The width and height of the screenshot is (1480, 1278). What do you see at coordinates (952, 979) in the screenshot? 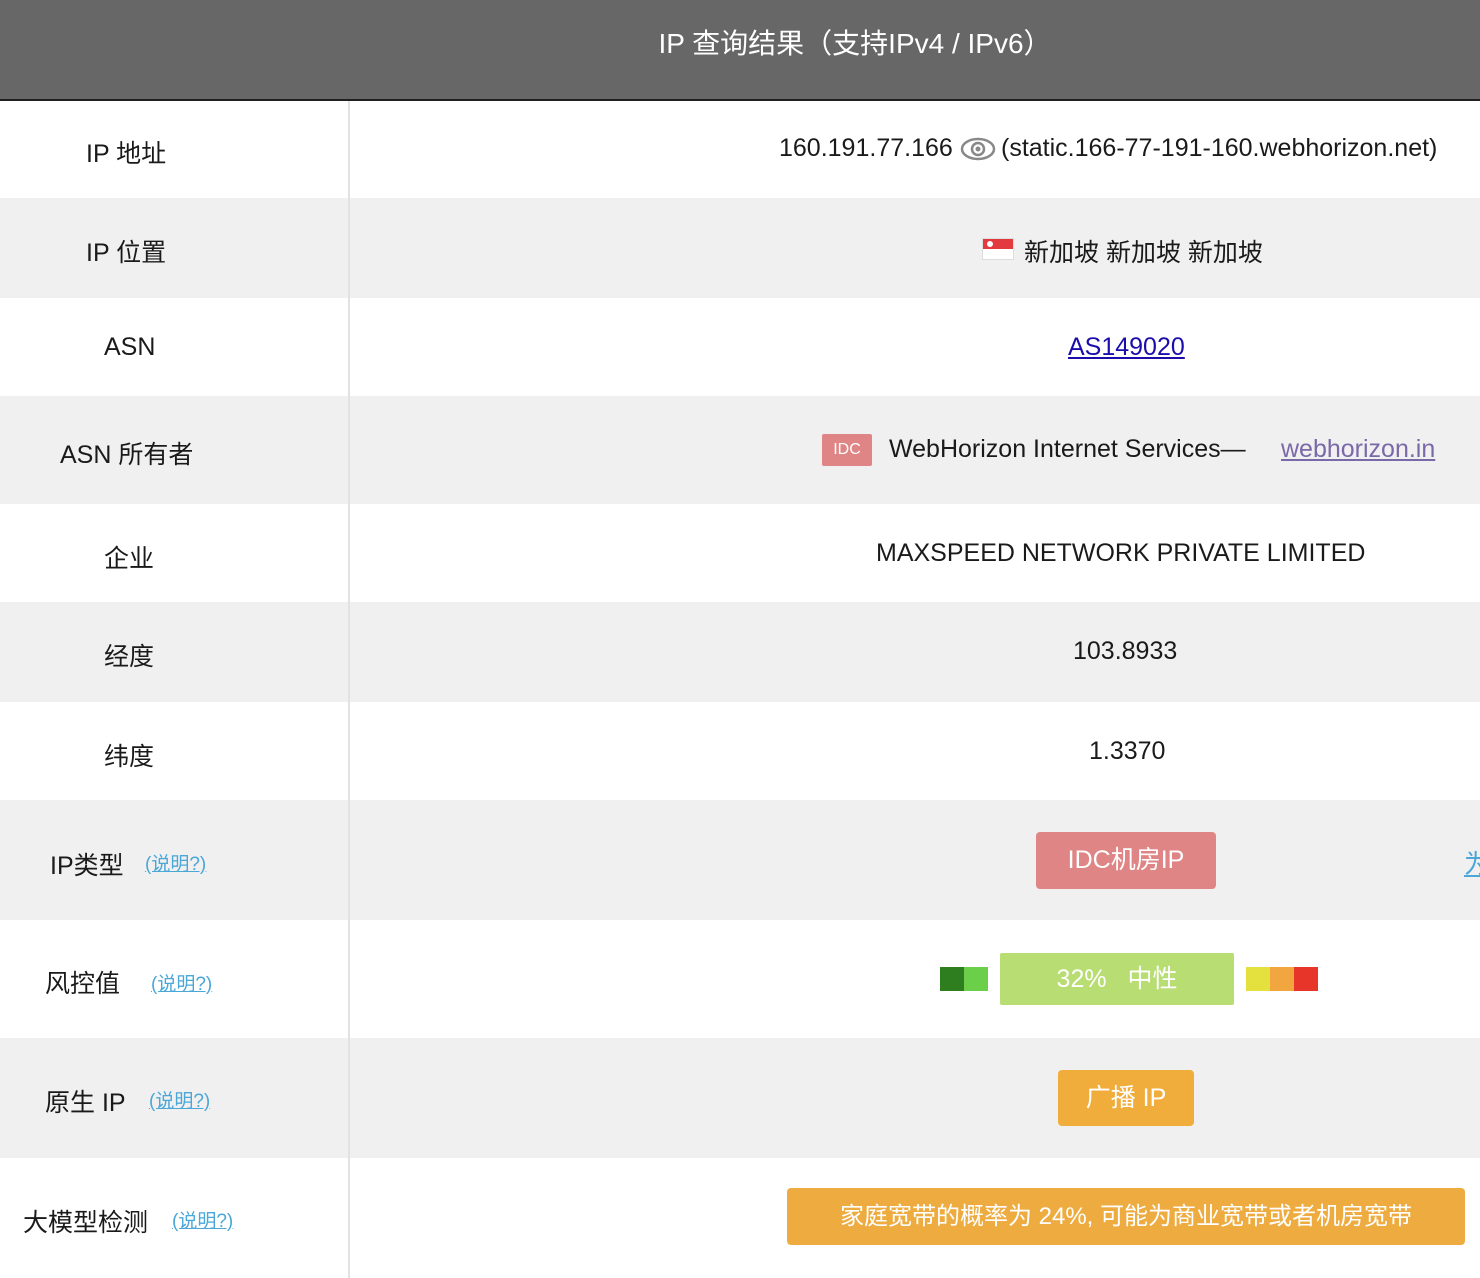
I see `risk-scale-very-low` at bounding box center [952, 979].